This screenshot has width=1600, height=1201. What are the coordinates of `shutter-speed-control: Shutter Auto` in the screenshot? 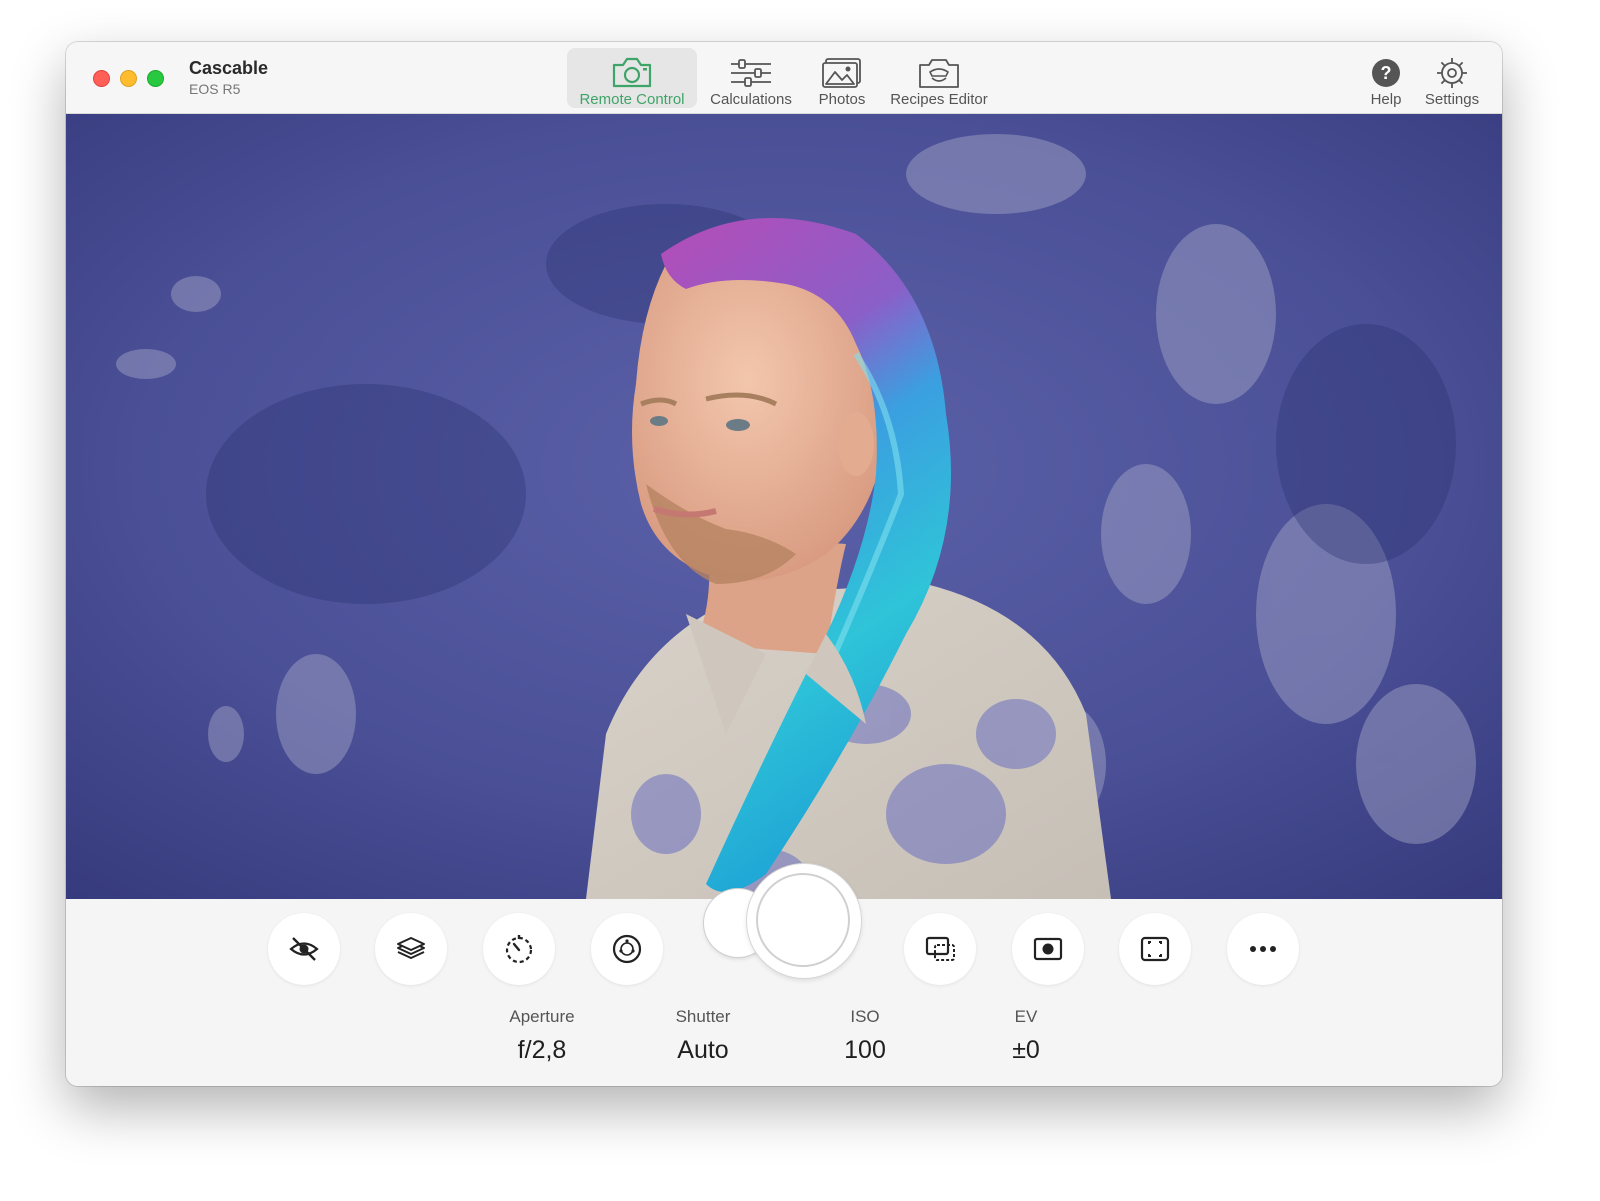 It's located at (703, 1036).